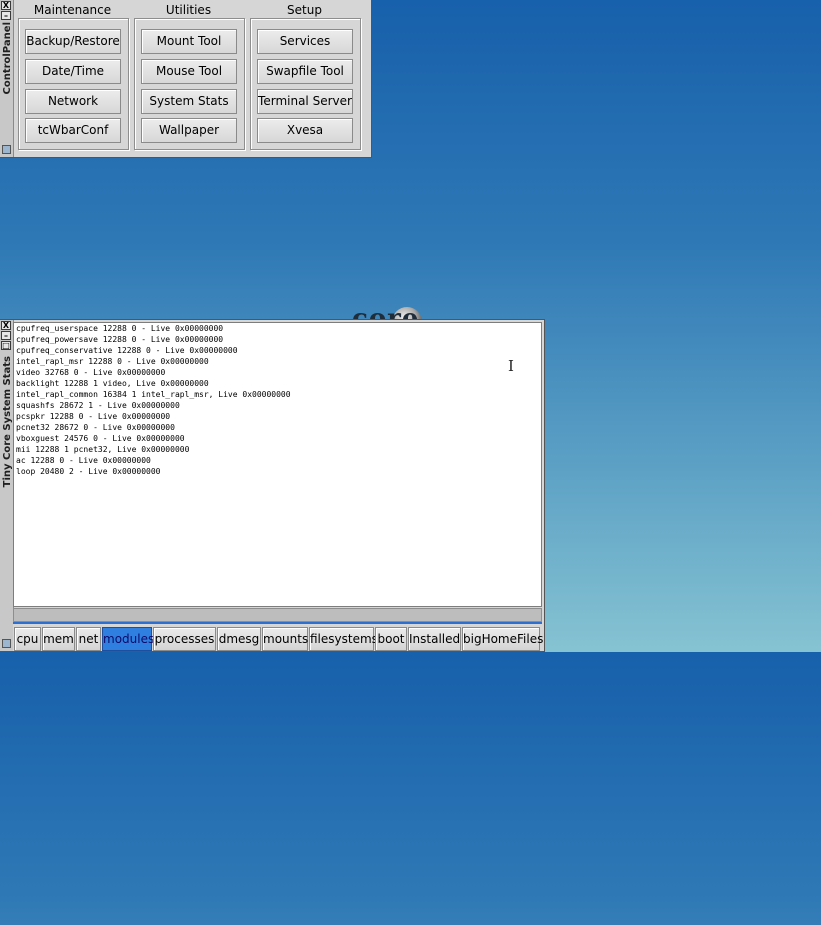  Describe the element at coordinates (285, 639) in the screenshot. I see `tab-mounts: mounts` at that location.